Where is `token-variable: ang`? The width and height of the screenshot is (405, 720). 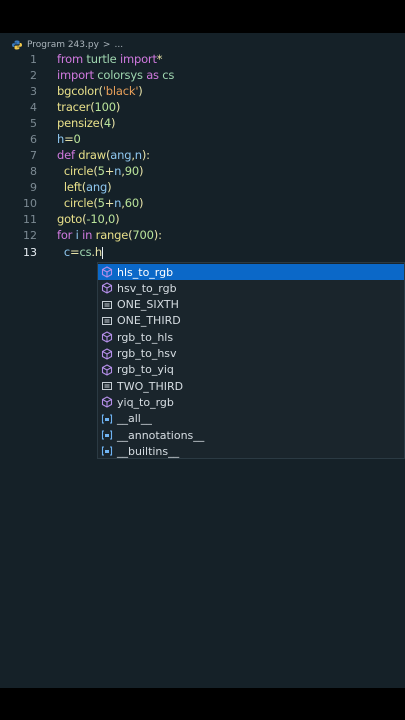
token-variable: ang is located at coordinates (97, 187).